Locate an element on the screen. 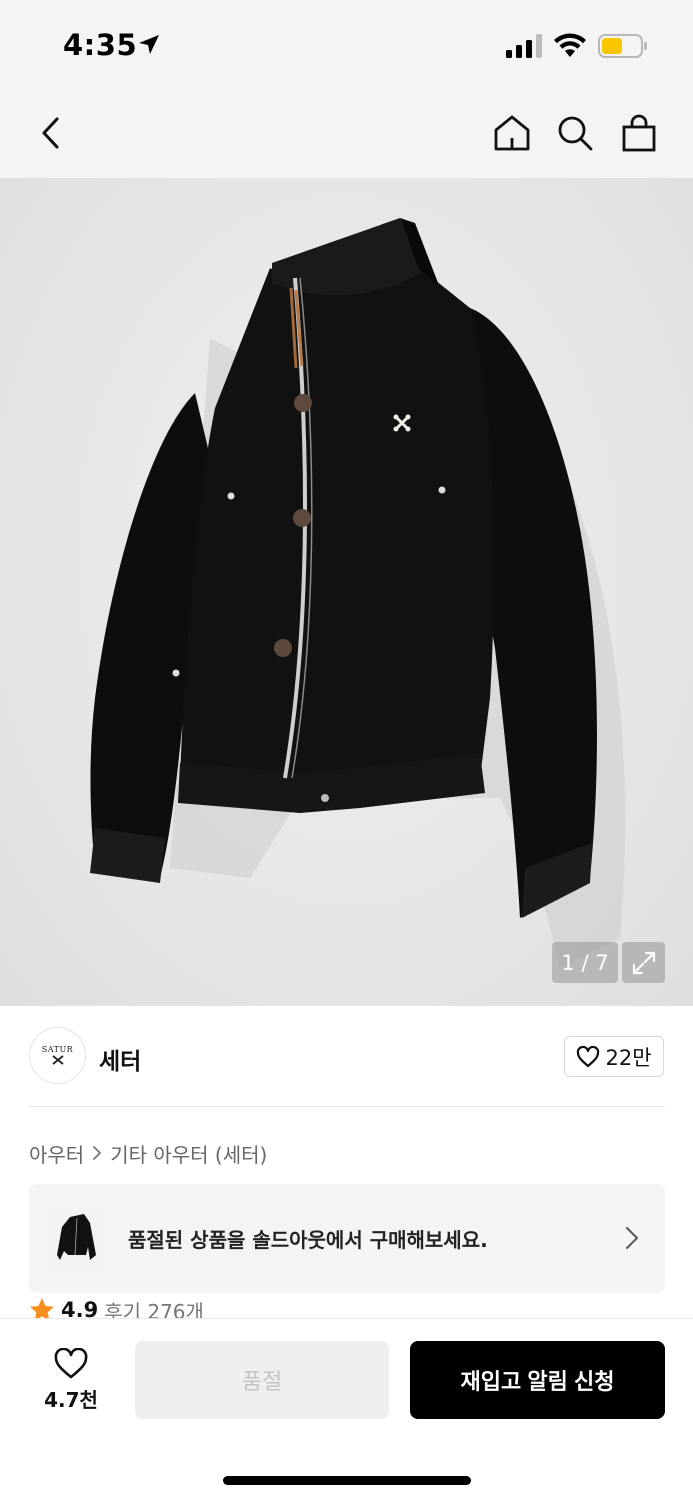  home-indicator is located at coordinates (347, 1480).